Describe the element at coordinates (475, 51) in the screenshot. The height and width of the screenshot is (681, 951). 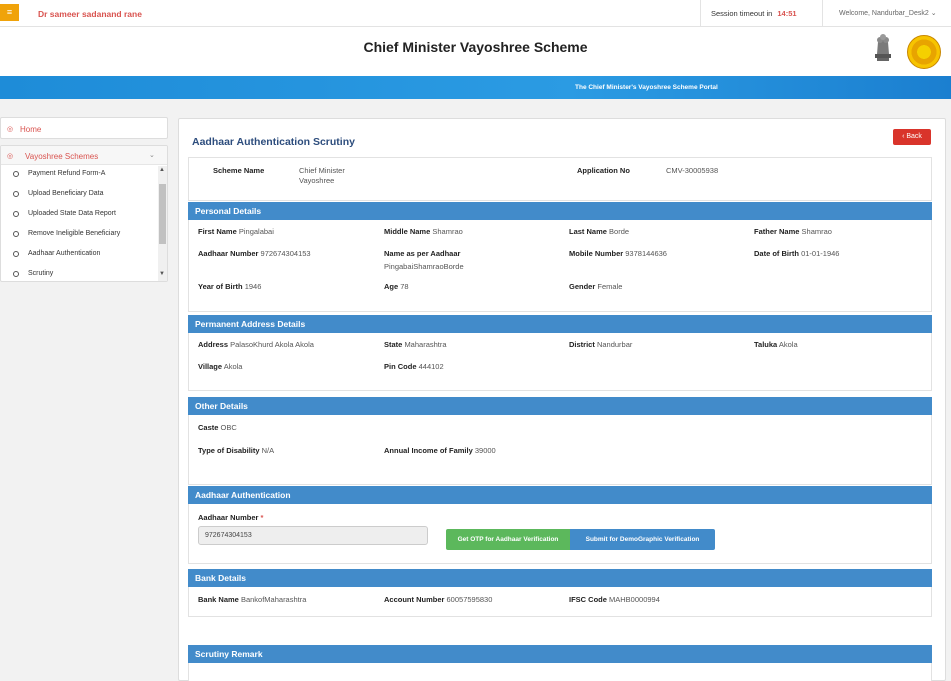
I see `app-header: Chief Minister Vayoshree Scheme` at that location.